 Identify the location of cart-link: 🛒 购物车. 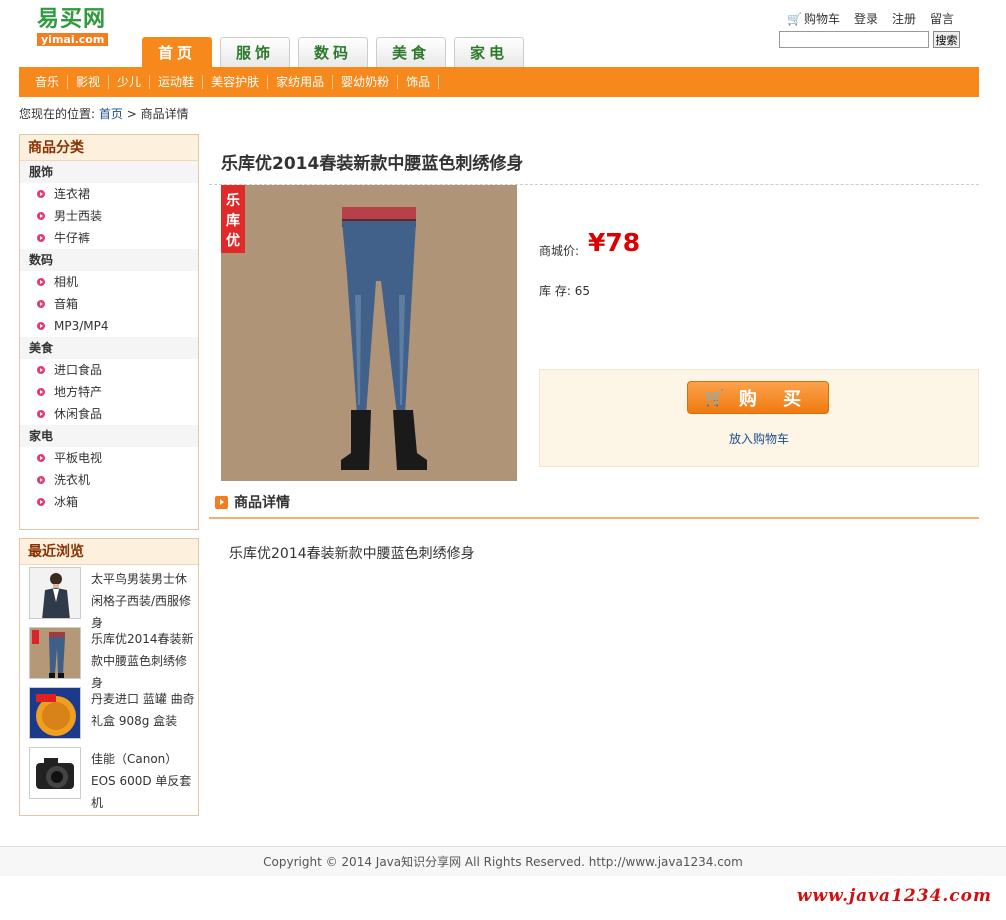
(813, 18).